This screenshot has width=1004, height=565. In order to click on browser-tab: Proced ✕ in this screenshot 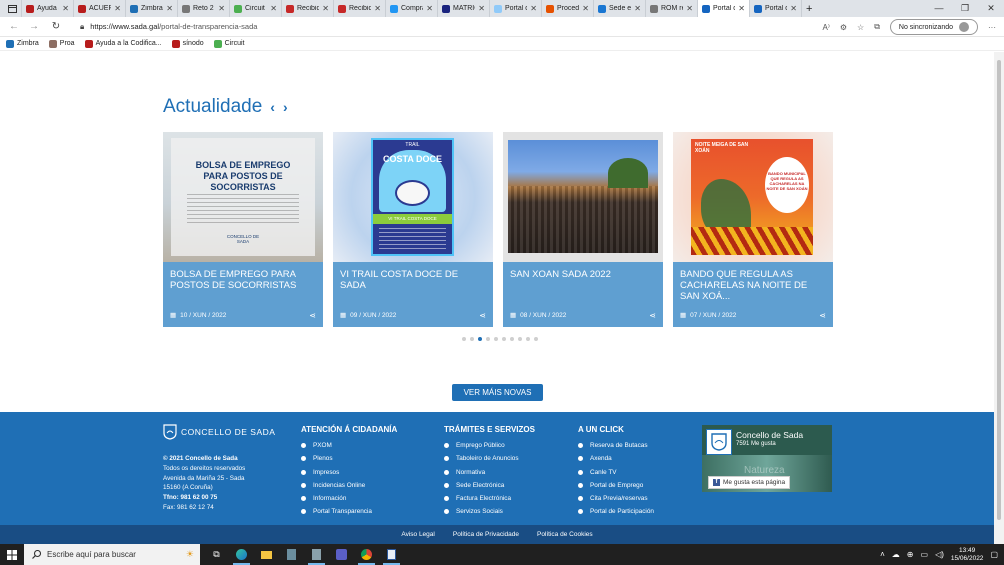, I will do `click(568, 8)`.